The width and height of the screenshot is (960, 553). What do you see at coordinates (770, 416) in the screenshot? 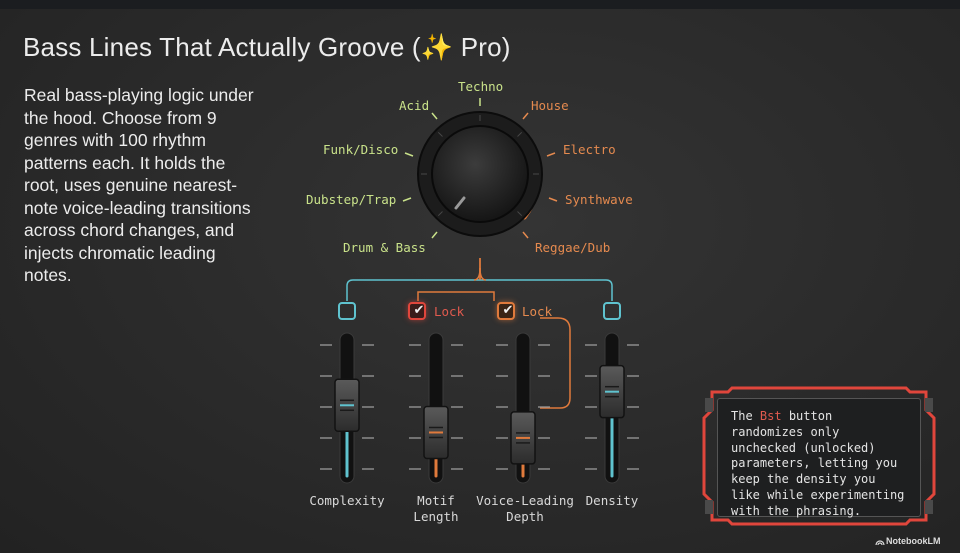
I see `bst-highlight: Bst` at bounding box center [770, 416].